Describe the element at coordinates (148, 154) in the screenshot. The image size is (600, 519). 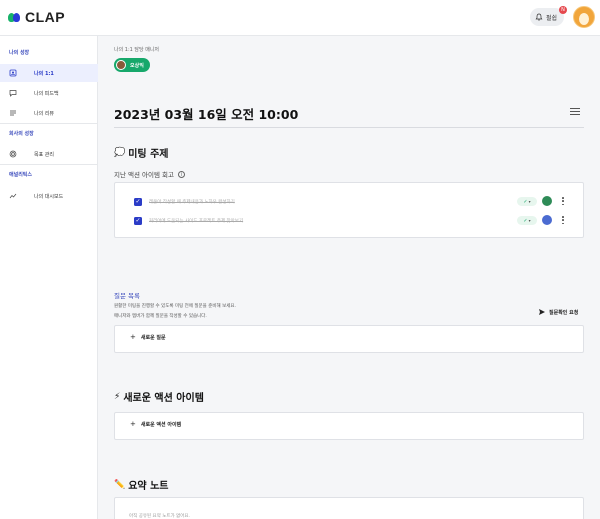
I see `topic-title: 미팅 주제` at that location.